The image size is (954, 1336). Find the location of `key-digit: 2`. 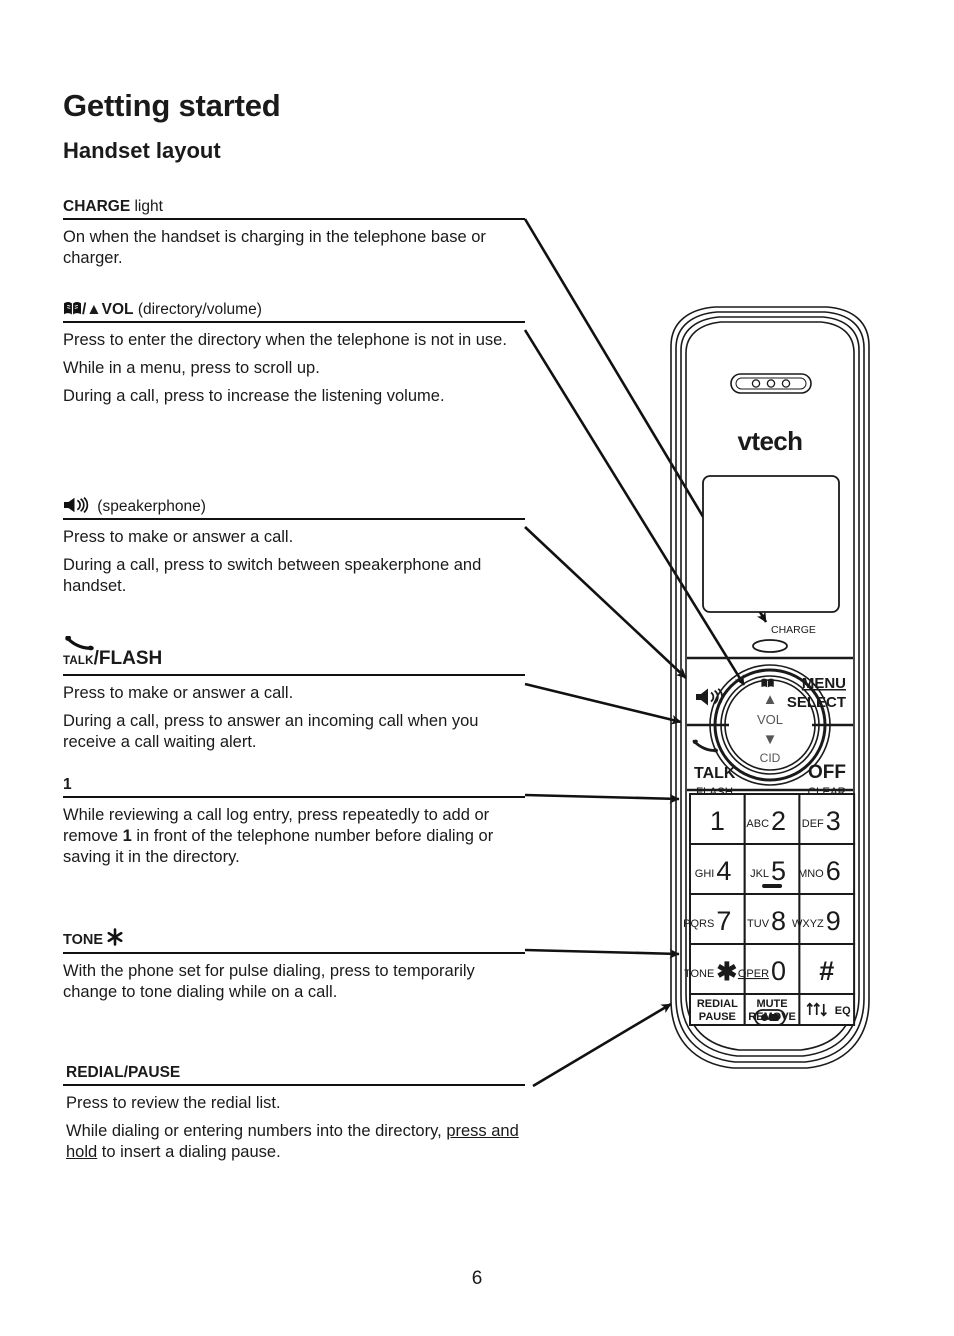

key-digit: 2 is located at coordinates (778, 821).